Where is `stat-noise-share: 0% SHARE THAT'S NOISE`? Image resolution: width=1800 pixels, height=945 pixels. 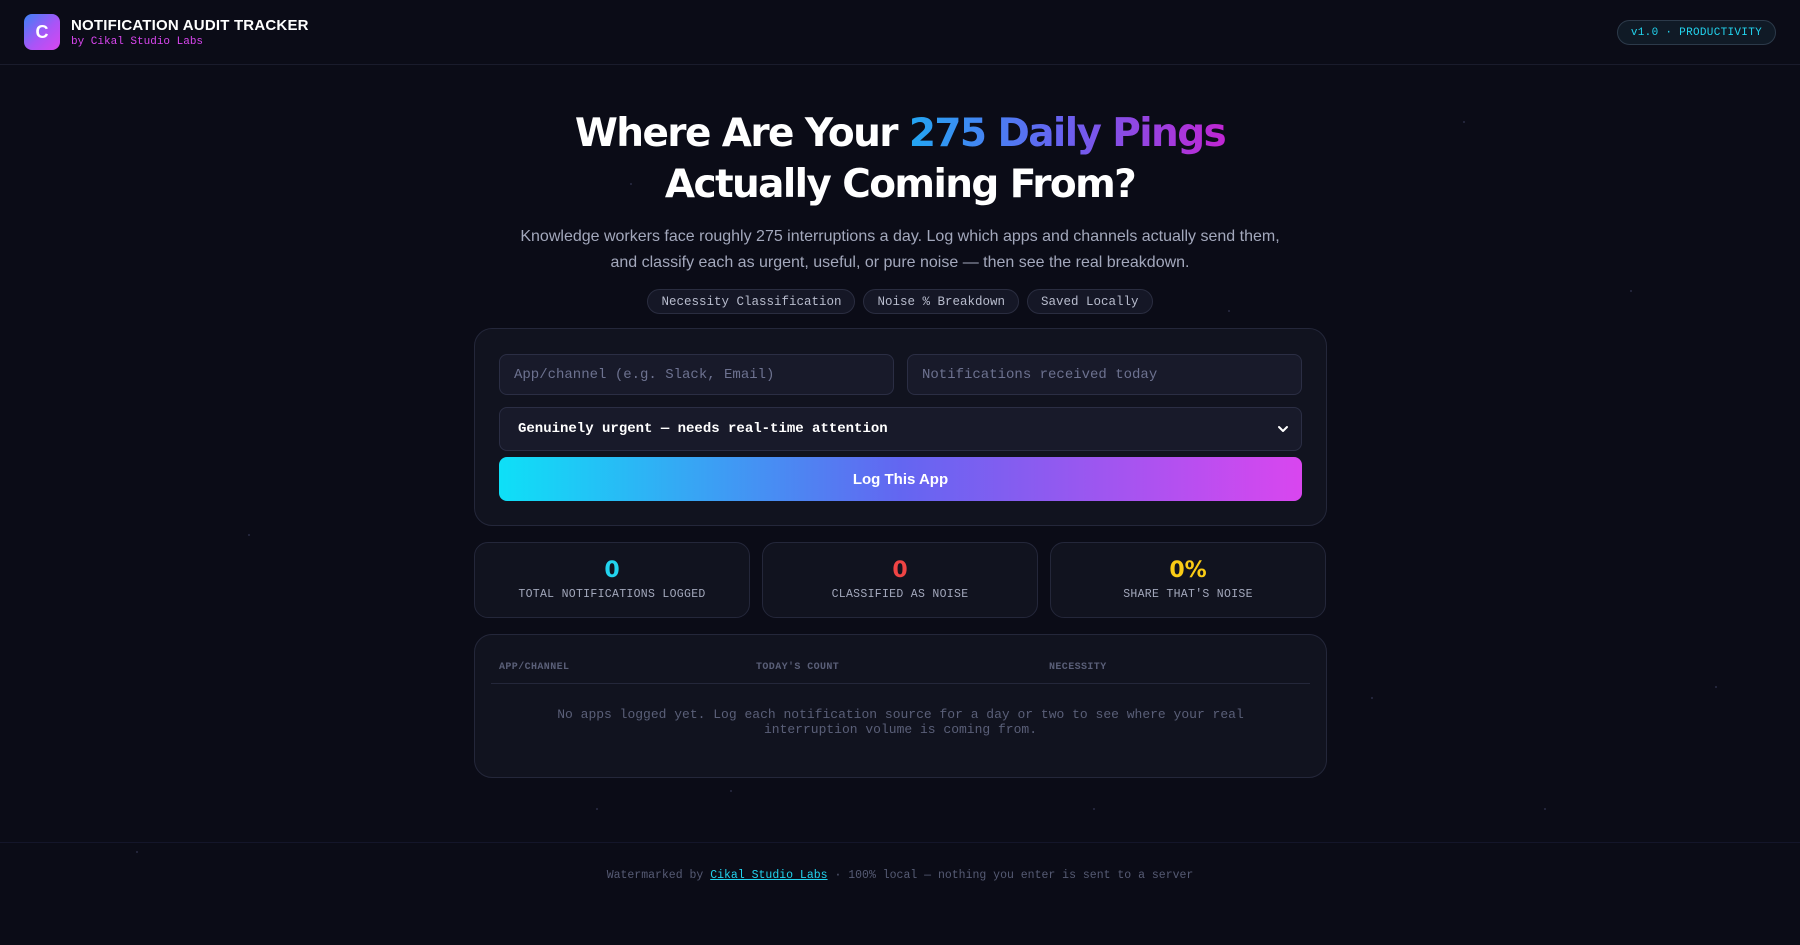
stat-noise-share: 0% SHARE THAT'S NOISE is located at coordinates (1188, 580).